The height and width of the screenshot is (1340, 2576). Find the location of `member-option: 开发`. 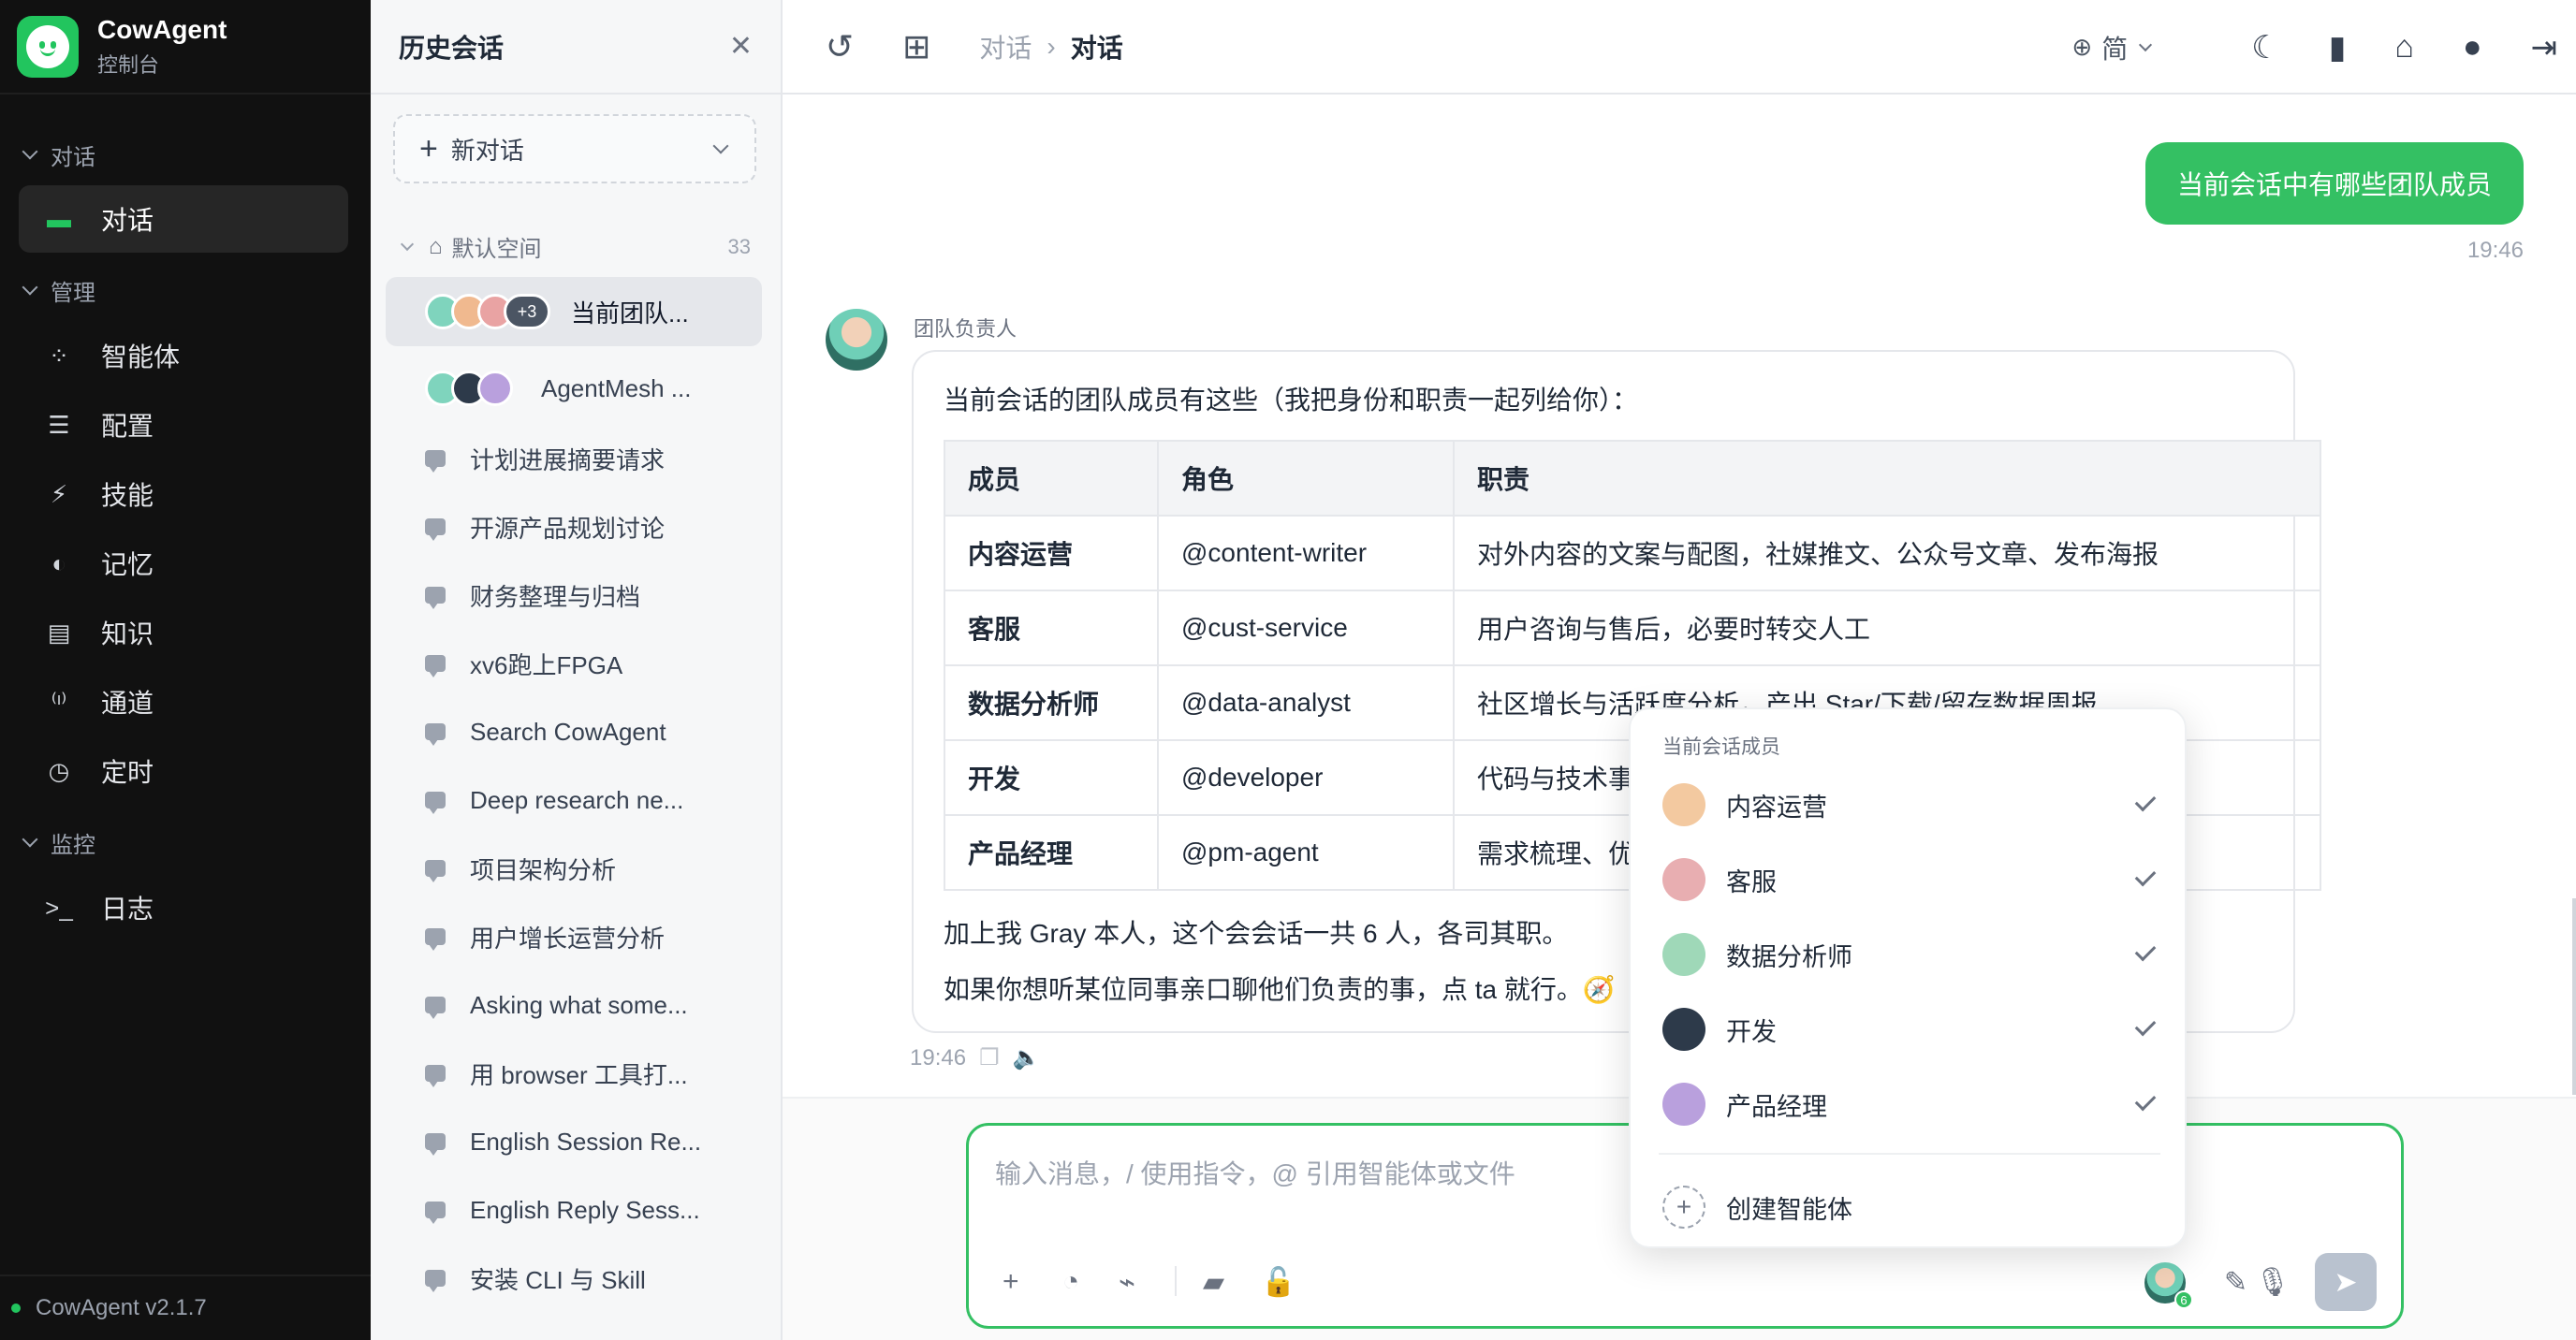

member-option: 开发 is located at coordinates (1909, 1029).